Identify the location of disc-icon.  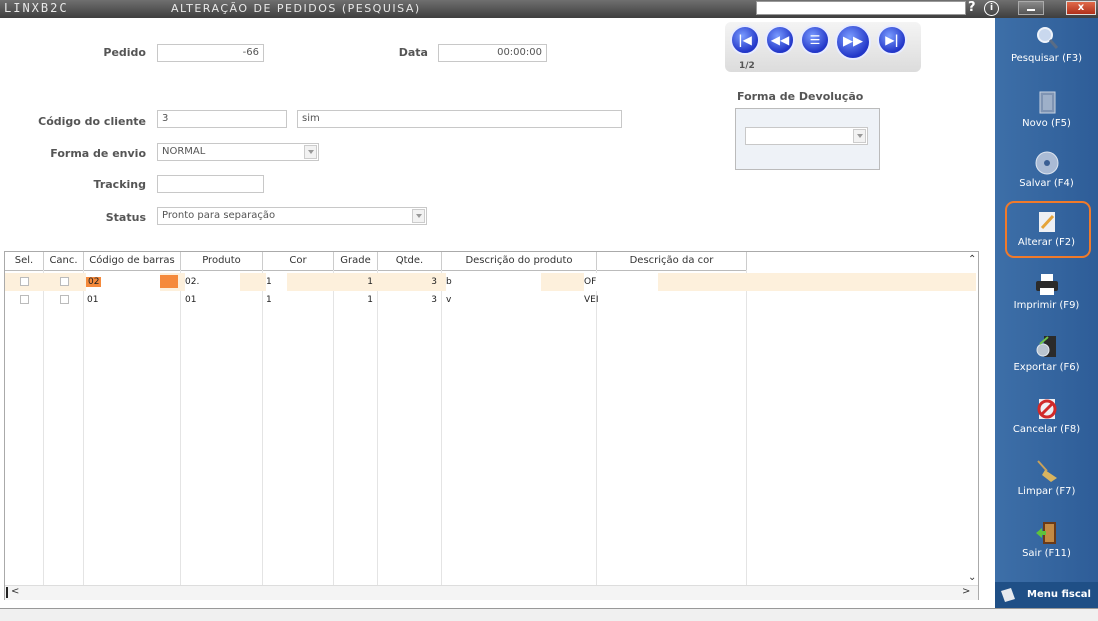
(1046, 163).